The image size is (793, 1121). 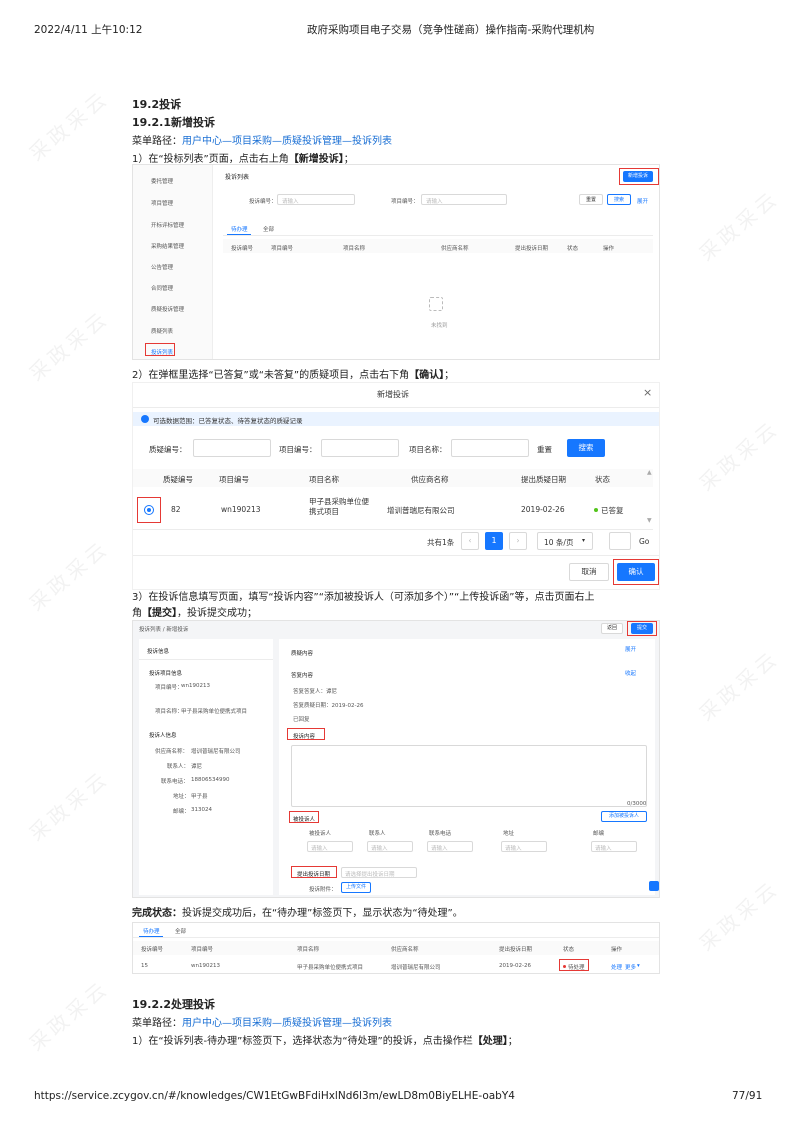 What do you see at coordinates (589, 572) in the screenshot?
I see `cancel-button: 取消` at bounding box center [589, 572].